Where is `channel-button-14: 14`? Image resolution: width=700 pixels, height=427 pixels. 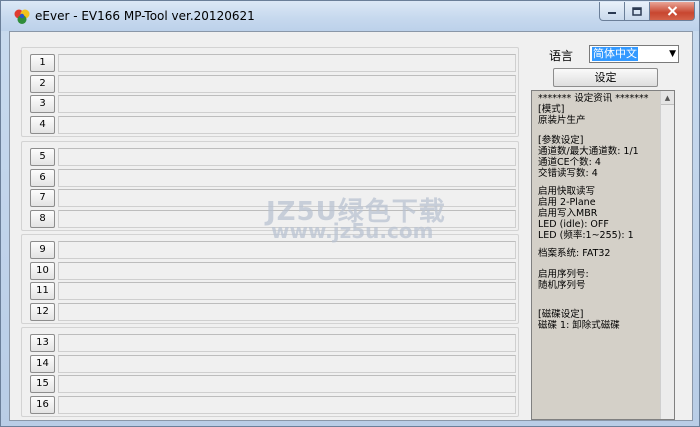
channel-button-14: 14 is located at coordinates (42, 364).